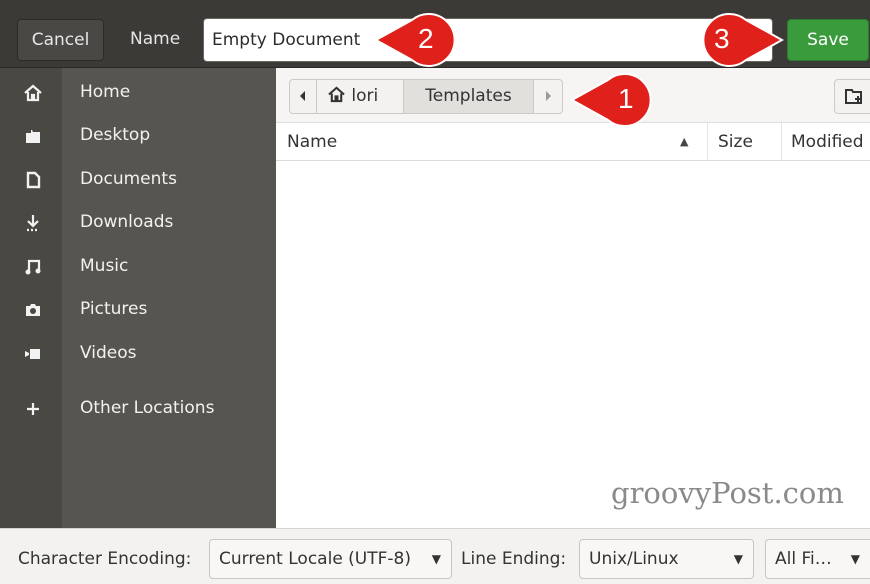  Describe the element at coordinates (365, 96) in the screenshot. I see `path-segment-label: lori` at that location.